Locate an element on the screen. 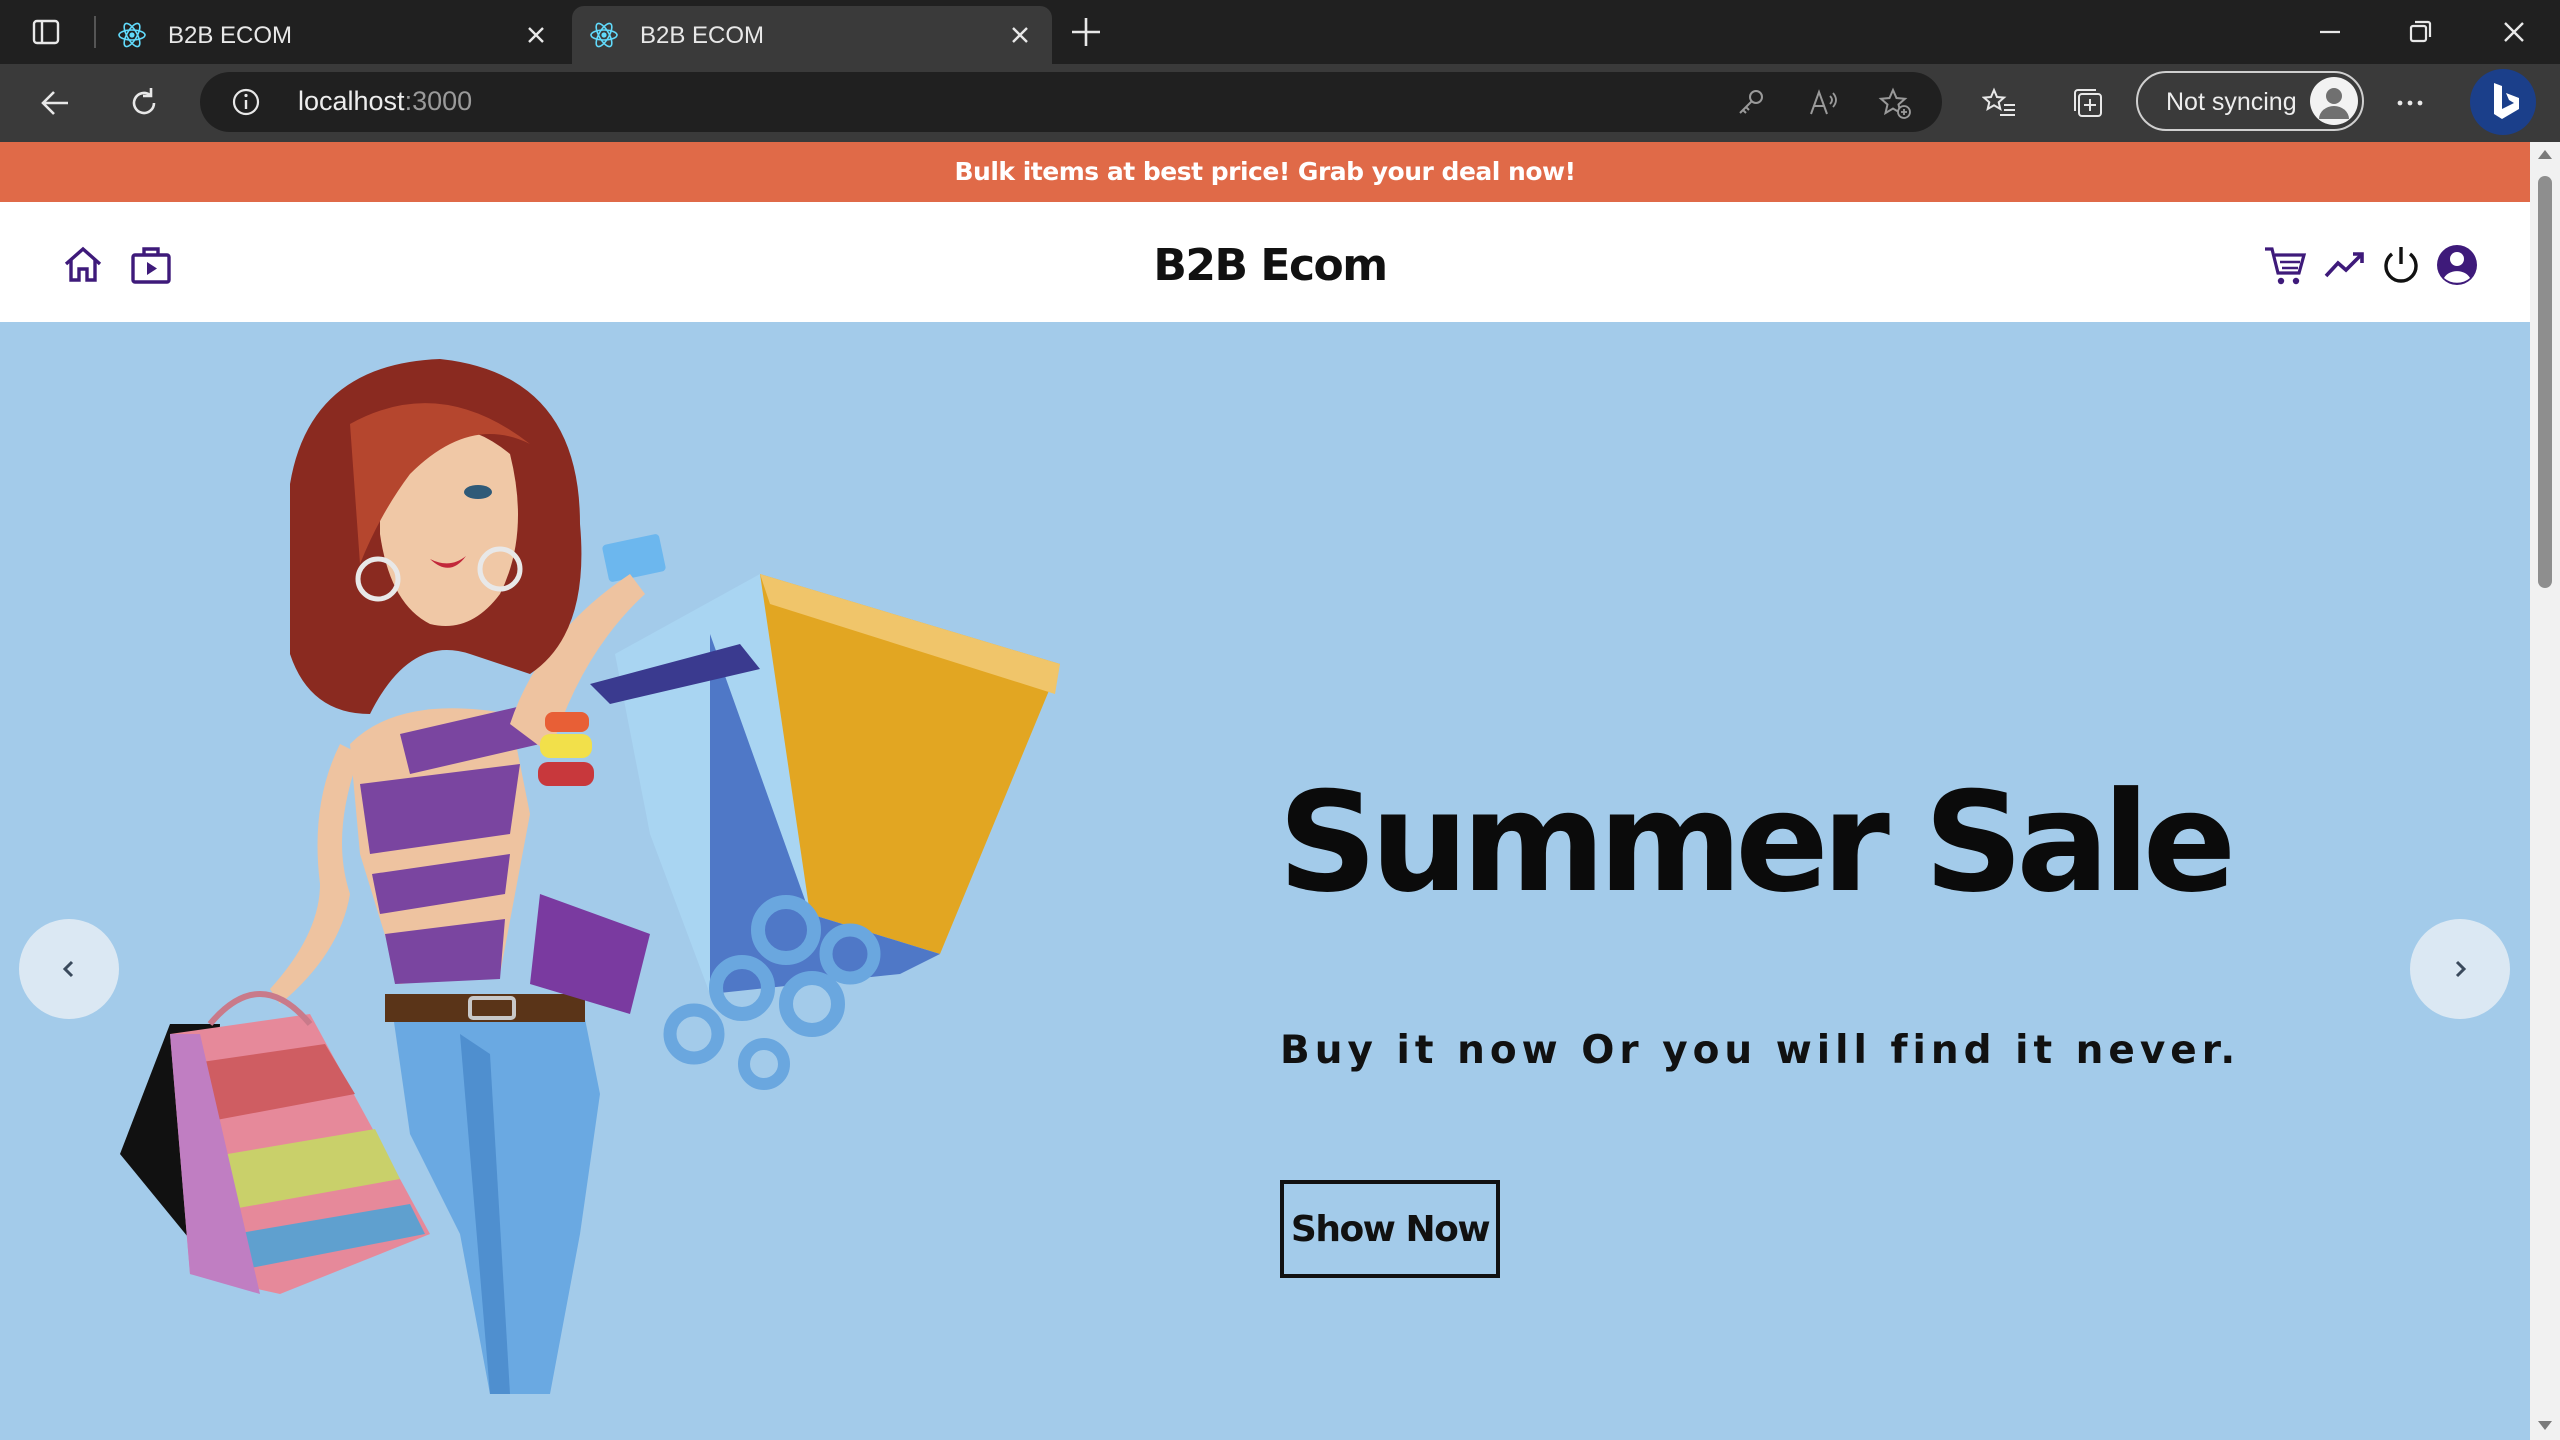 The width and height of the screenshot is (2560, 1440). more-options-icon is located at coordinates (2410, 103).